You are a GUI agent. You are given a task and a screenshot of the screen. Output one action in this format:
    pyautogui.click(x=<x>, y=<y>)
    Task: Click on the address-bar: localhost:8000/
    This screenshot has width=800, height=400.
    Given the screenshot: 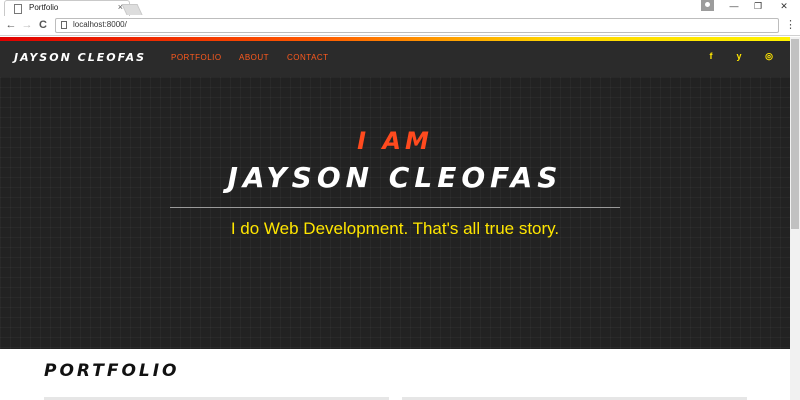 What is the action you would take?
    pyautogui.click(x=417, y=25)
    